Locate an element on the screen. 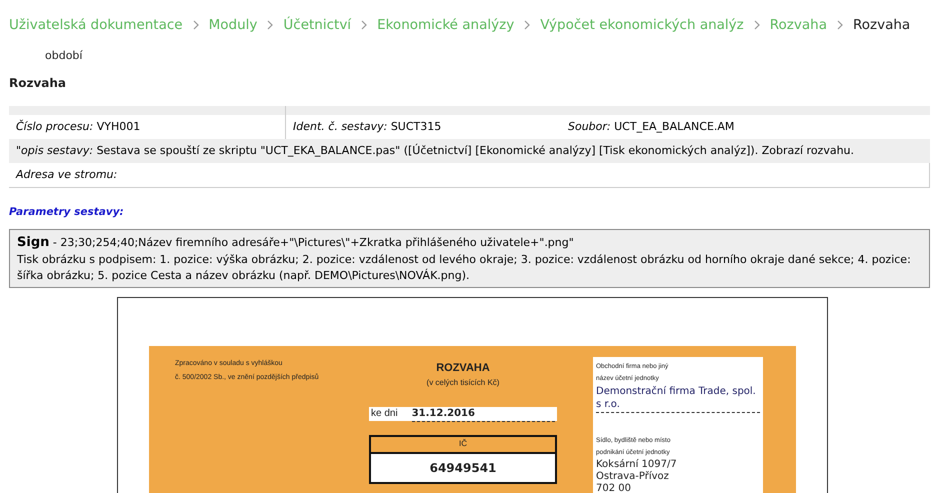 This screenshot has height=493, width=939. breadcrumb-link: Moduly is located at coordinates (233, 25).